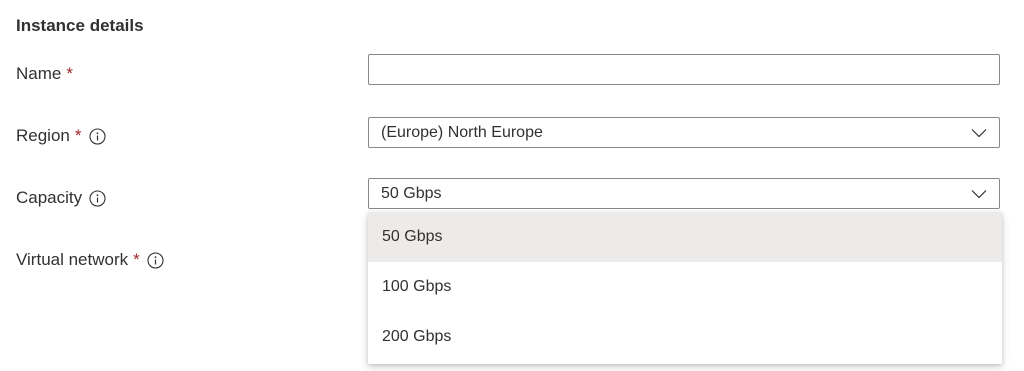 The height and width of the screenshot is (371, 1024). Describe the element at coordinates (462, 132) in the screenshot. I see `region-select-value: (Europe) North Europe` at that location.